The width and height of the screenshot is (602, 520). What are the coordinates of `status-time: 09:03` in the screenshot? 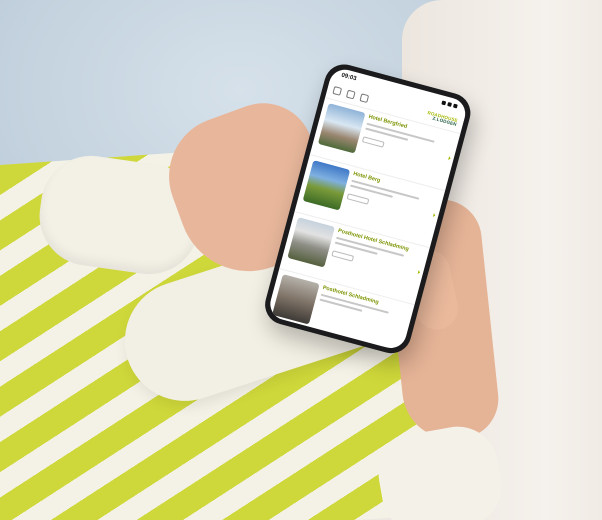 It's located at (348, 77).